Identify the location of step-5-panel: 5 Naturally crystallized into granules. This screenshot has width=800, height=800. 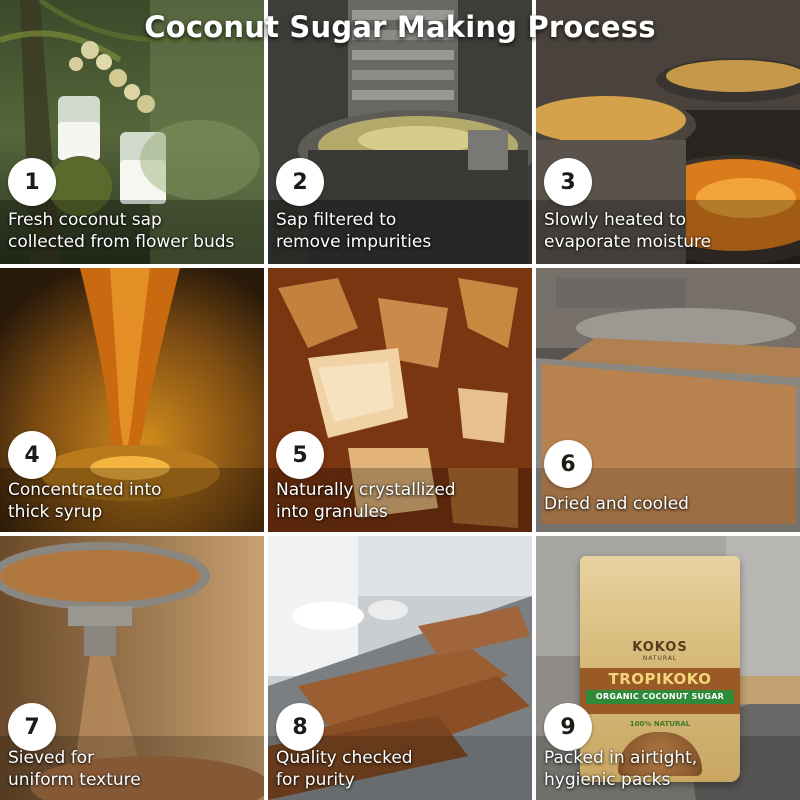
(400, 400).